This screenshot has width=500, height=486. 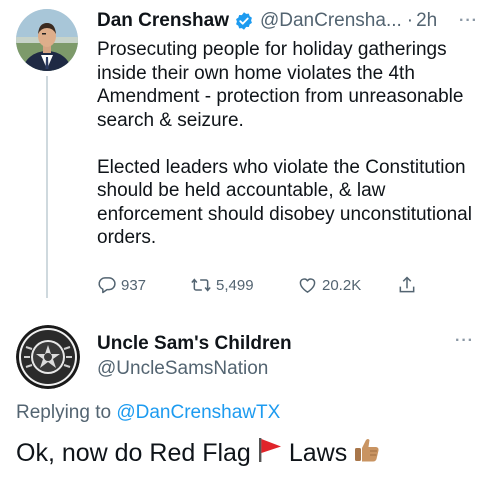 What do you see at coordinates (47, 187) in the screenshot?
I see `thread-connector-line` at bounding box center [47, 187].